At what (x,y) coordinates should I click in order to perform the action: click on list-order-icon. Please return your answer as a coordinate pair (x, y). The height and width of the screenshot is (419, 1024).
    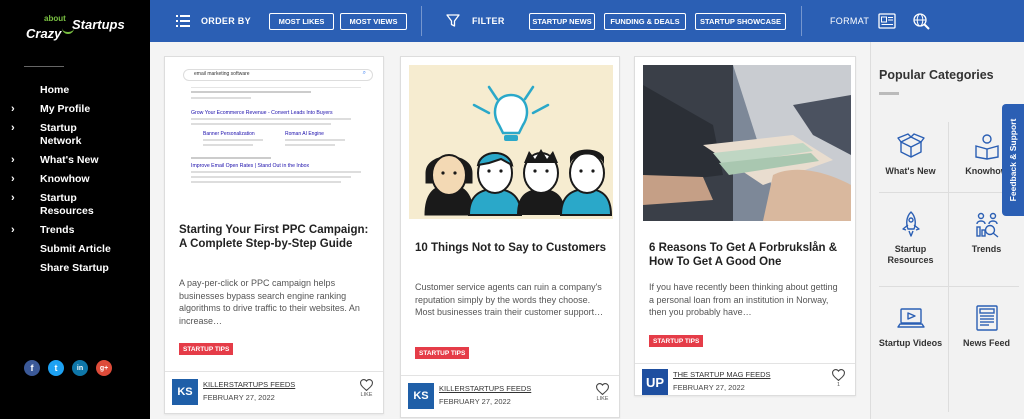
    Looking at the image, I should click on (183, 21).